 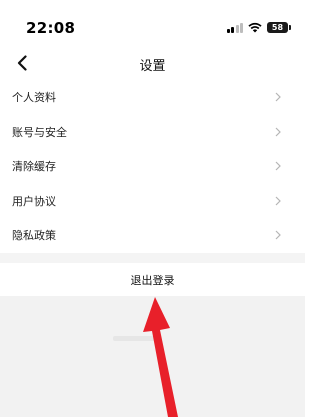 What do you see at coordinates (234, 27) in the screenshot?
I see `signal-icon` at bounding box center [234, 27].